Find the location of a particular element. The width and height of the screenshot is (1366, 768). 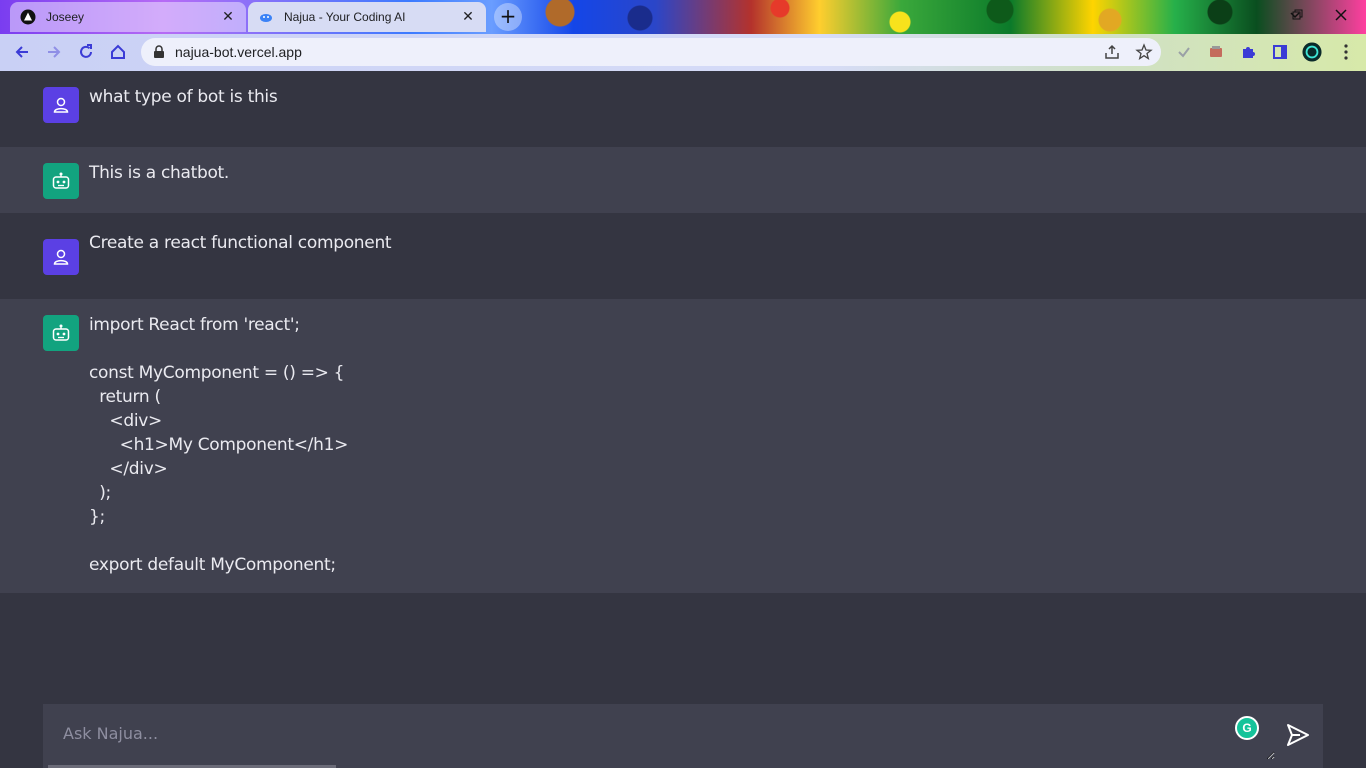

bookmark-star-icon is located at coordinates (1144, 52).